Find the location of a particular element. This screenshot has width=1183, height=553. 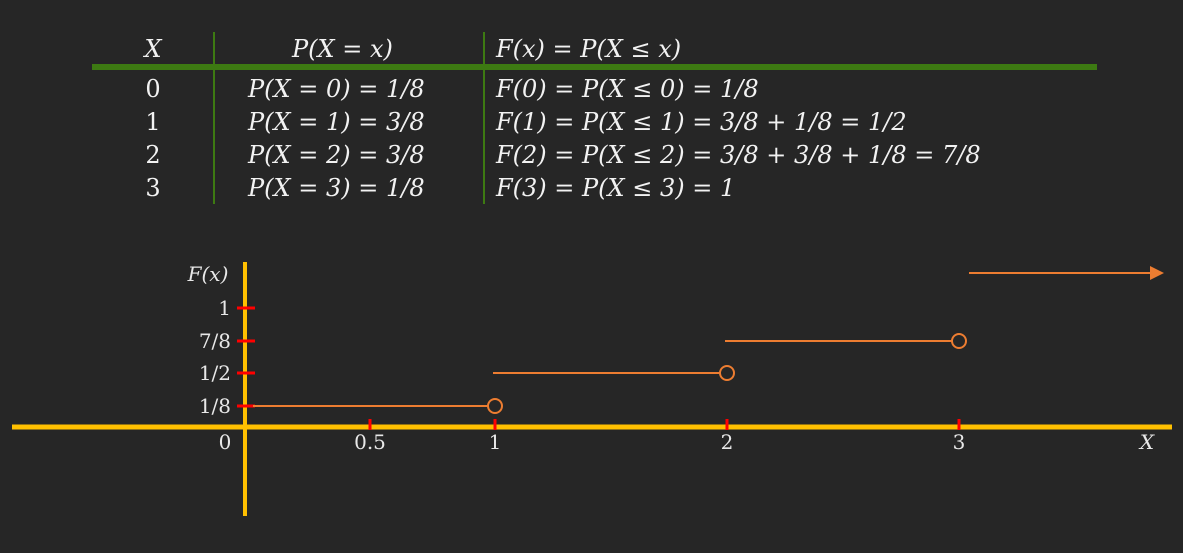

step-arrow-head is located at coordinates (1157, 273).